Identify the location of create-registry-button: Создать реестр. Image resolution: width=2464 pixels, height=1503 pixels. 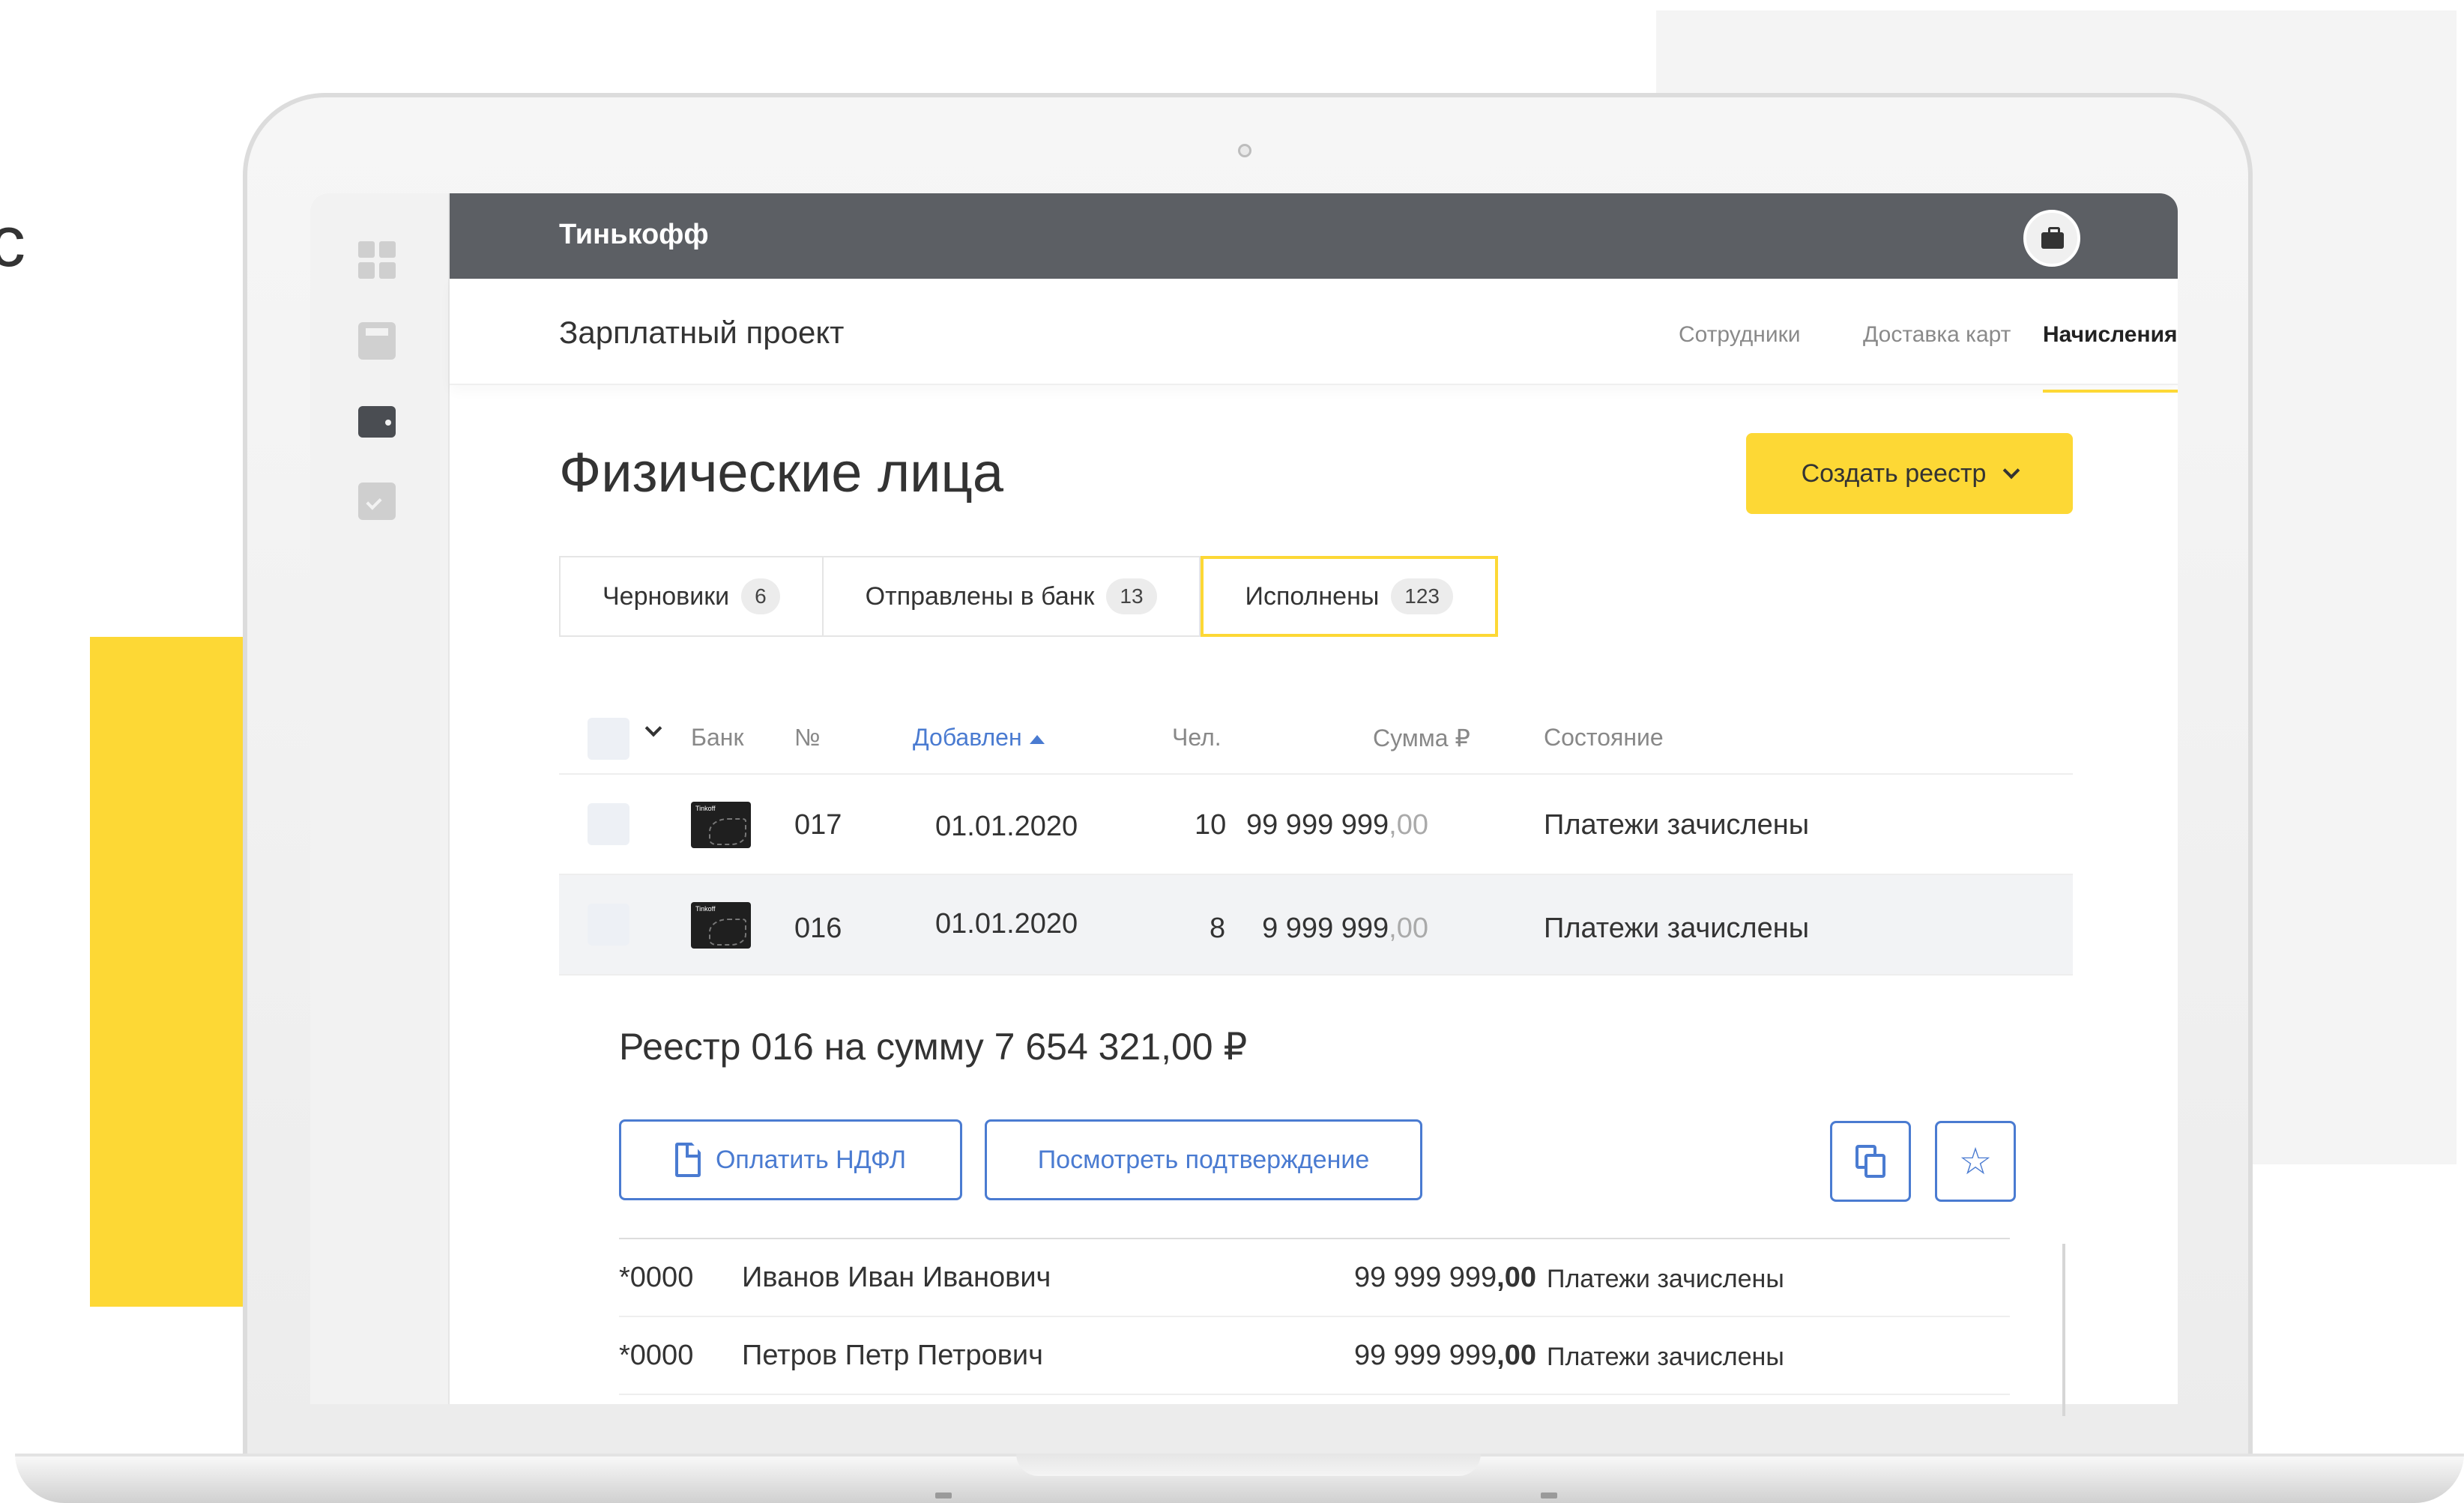
(1910, 474).